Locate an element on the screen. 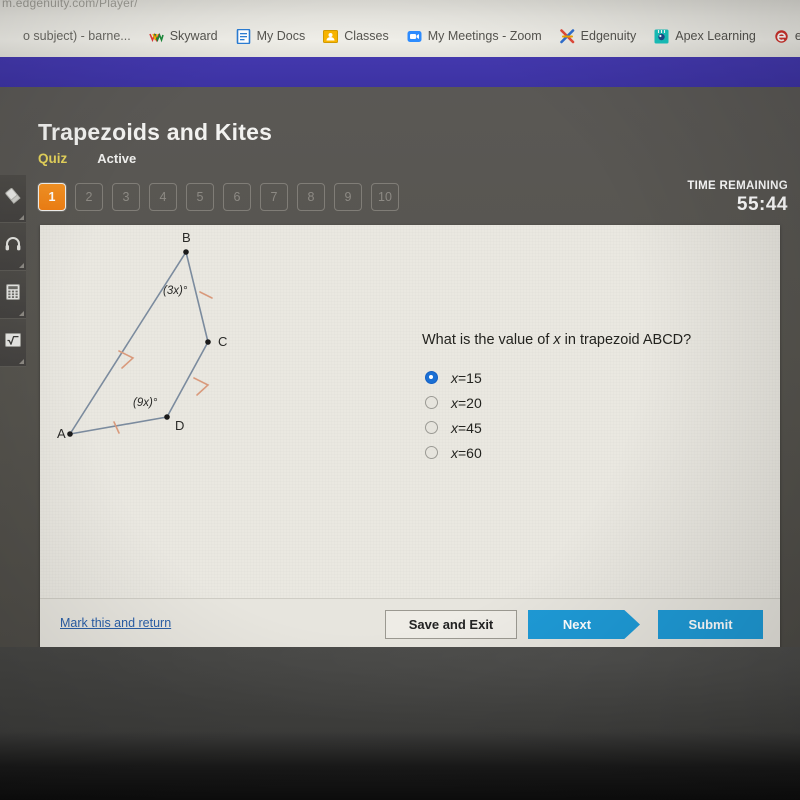  timer-value: 55:44 is located at coordinates (762, 204).